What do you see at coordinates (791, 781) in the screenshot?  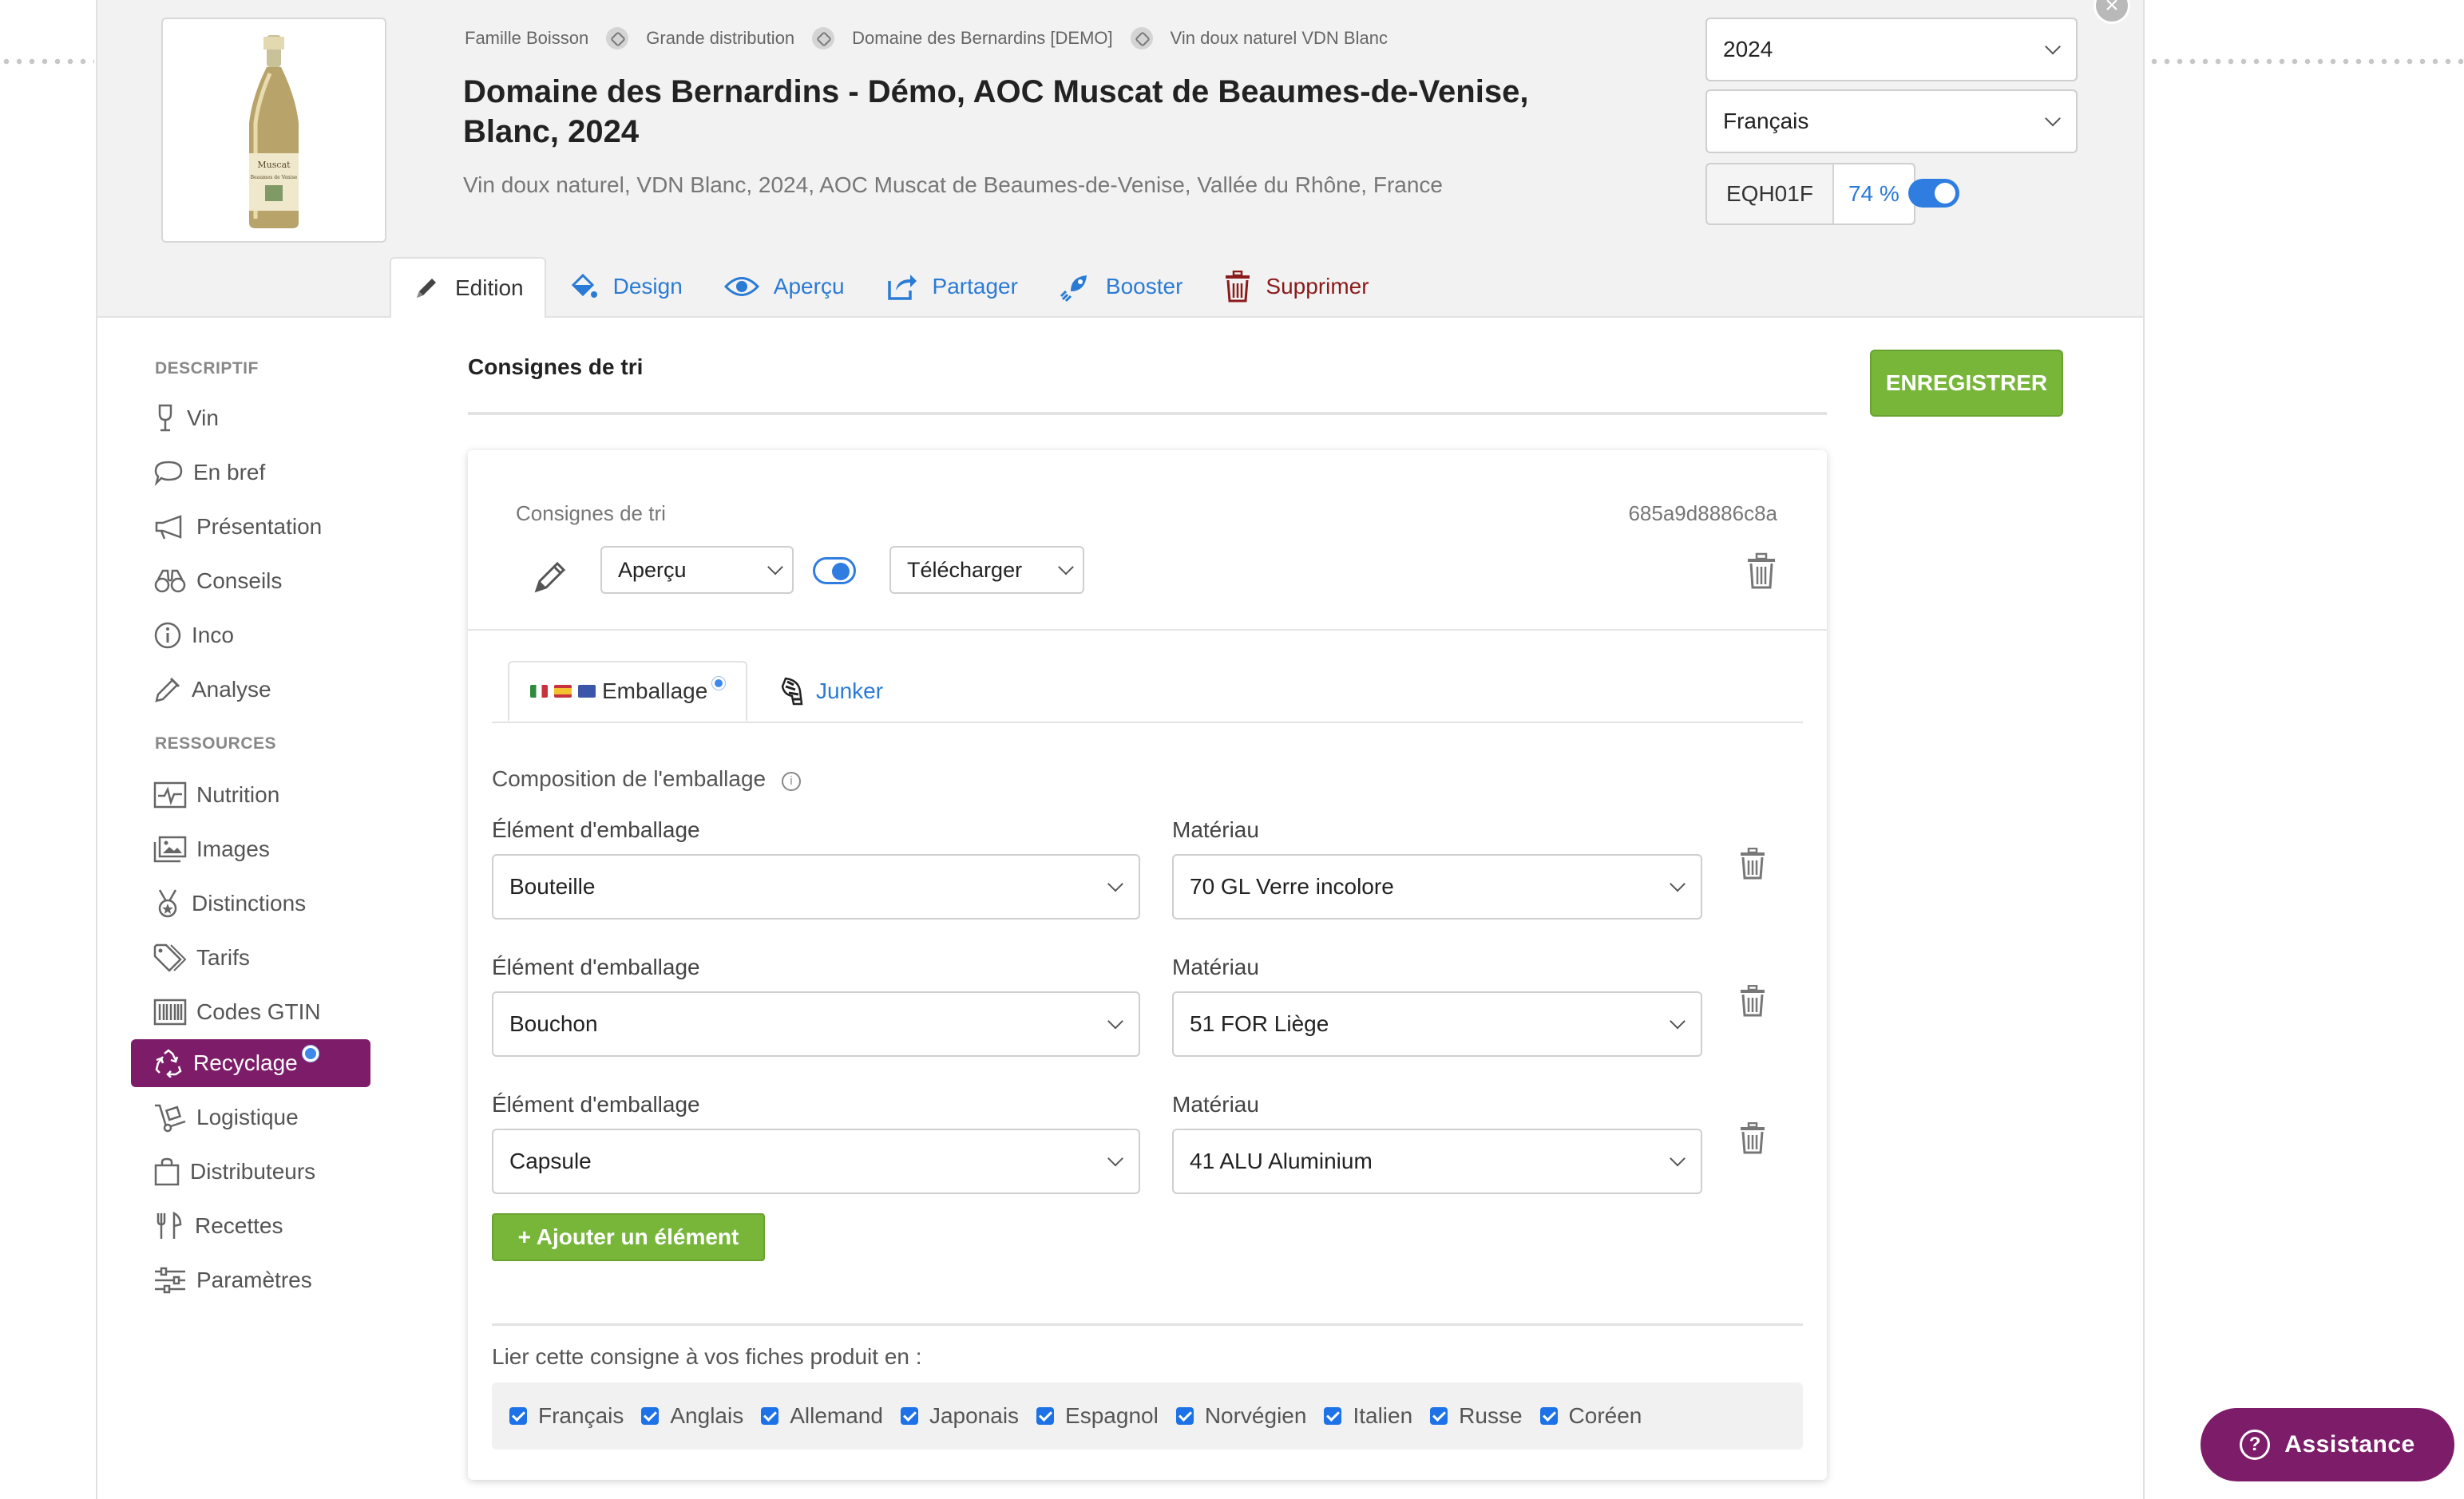 I see `info-icon: i` at bounding box center [791, 781].